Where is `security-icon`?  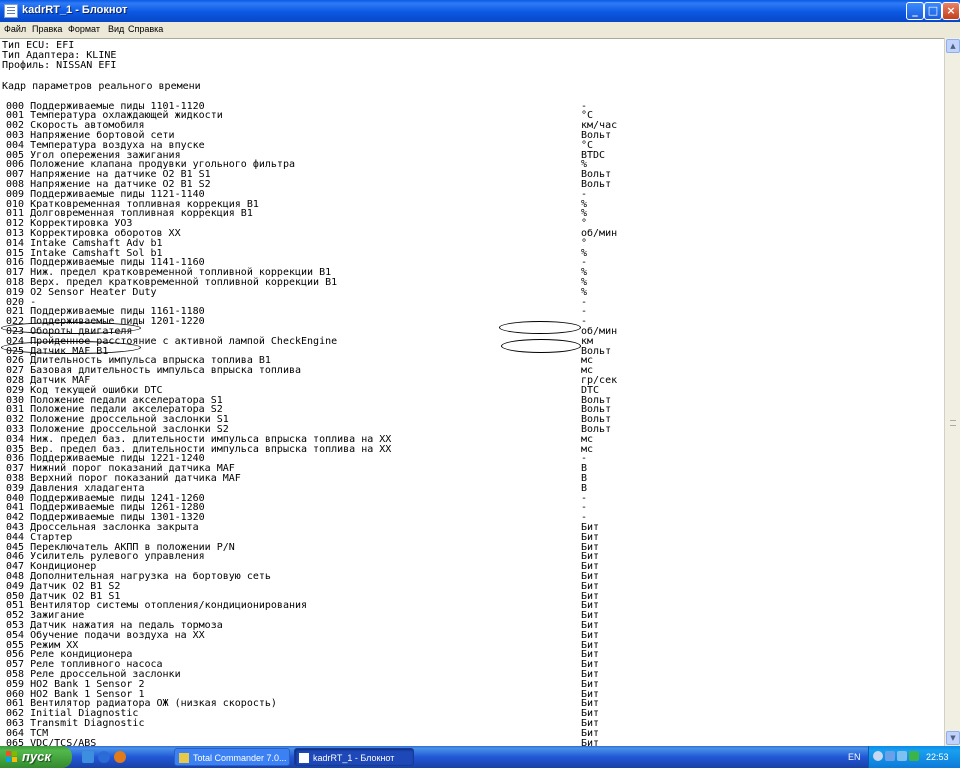
security-icon is located at coordinates (914, 756).